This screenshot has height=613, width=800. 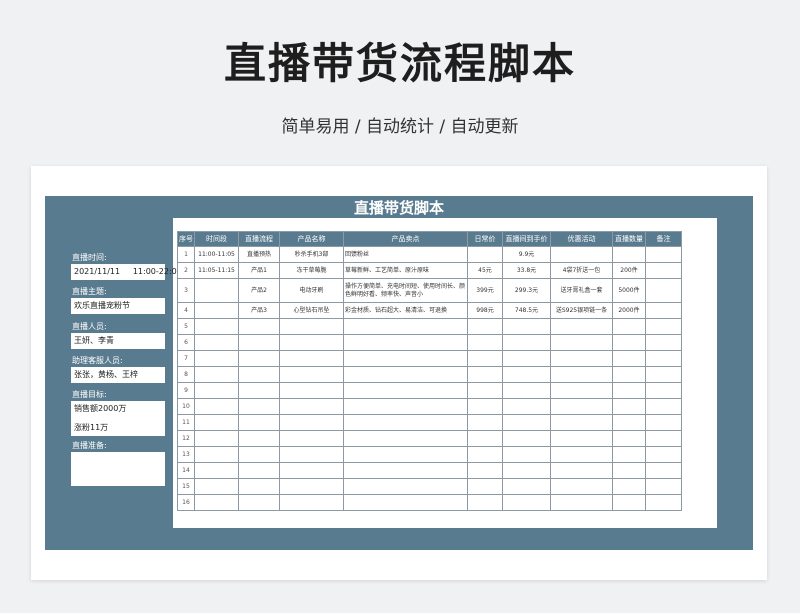 I want to click on flow-cell: 产品1, so click(x=259, y=270).